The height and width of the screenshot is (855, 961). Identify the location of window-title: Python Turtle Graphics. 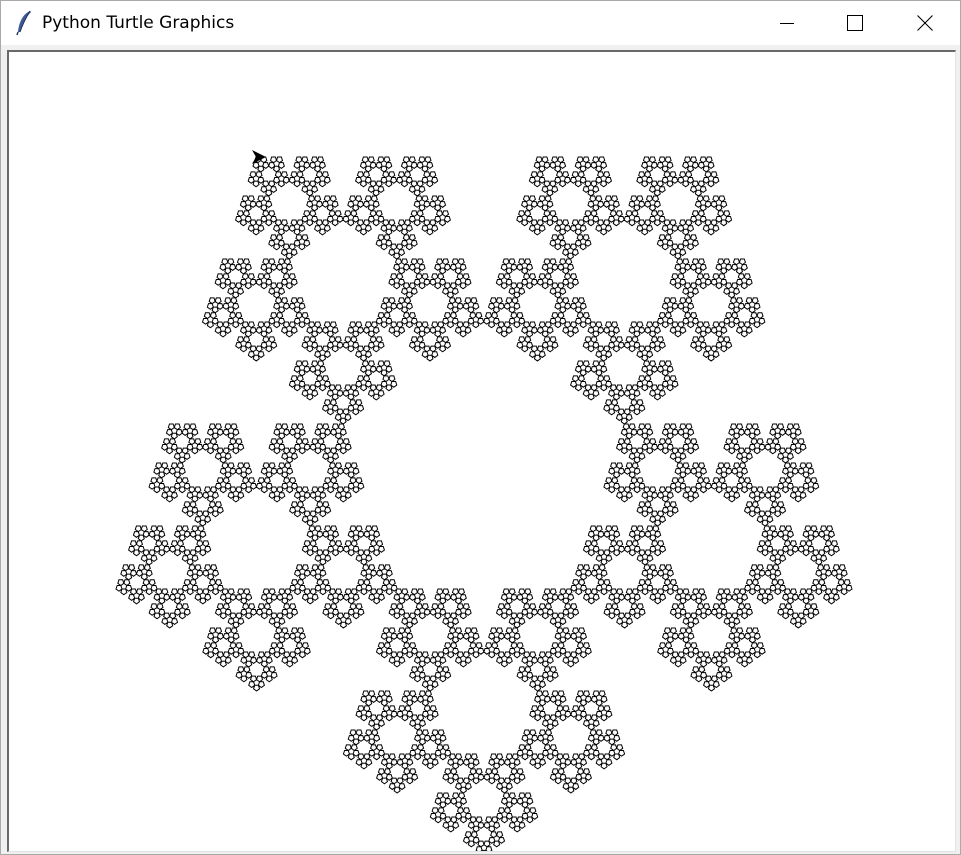
(138, 23).